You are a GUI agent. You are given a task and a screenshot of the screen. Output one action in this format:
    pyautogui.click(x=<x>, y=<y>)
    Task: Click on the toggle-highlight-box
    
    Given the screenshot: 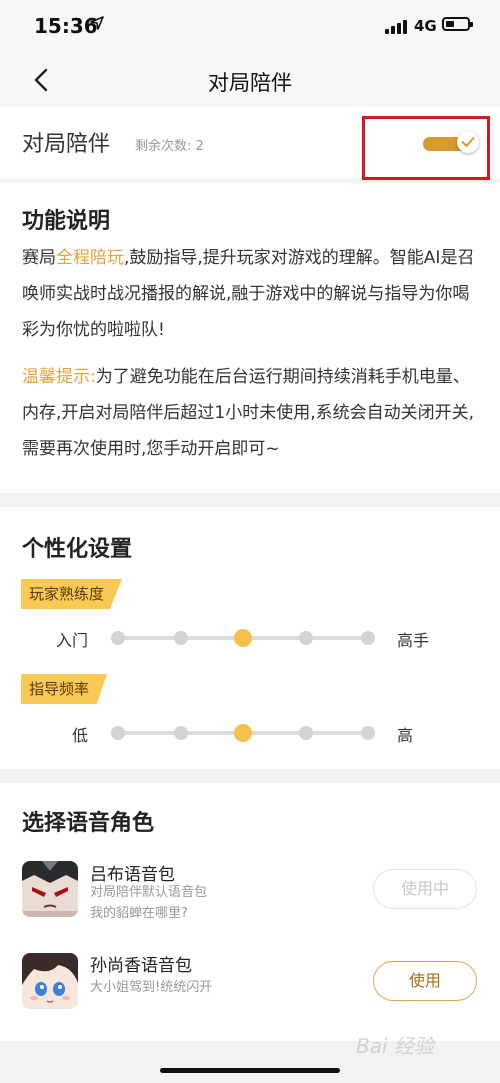 What is the action you would take?
    pyautogui.click(x=426, y=148)
    